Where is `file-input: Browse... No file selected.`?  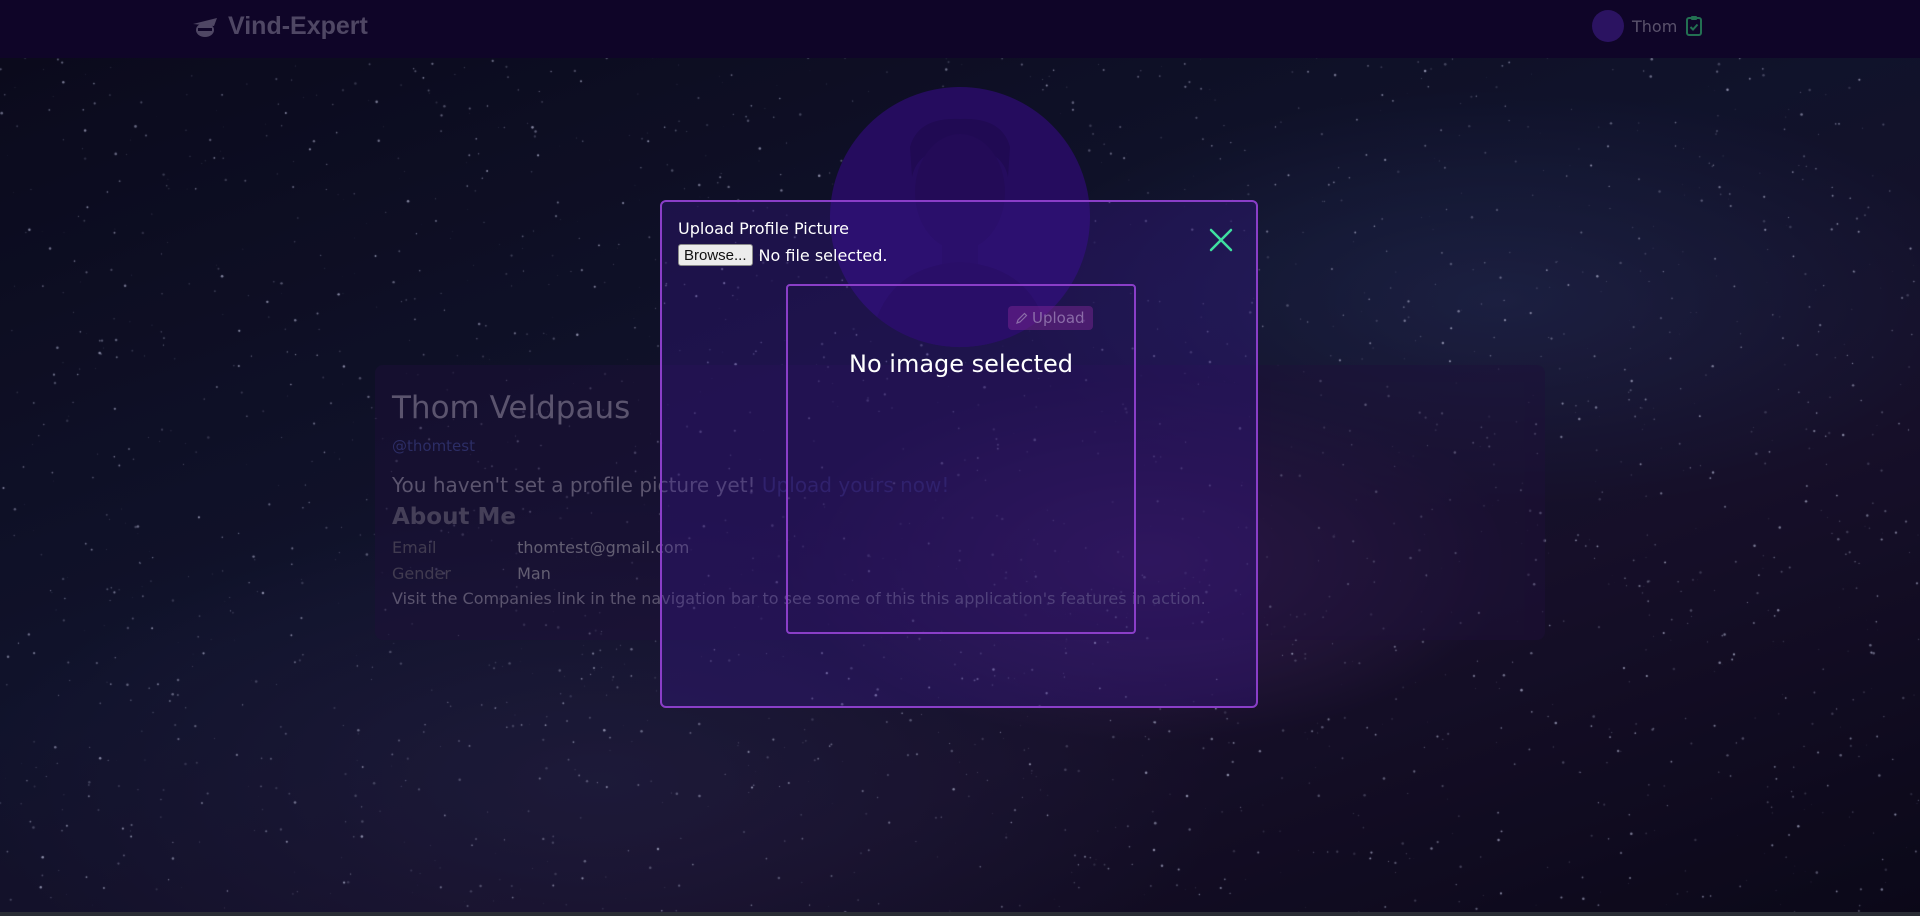 file-input: Browse... No file selected. is located at coordinates (782, 255).